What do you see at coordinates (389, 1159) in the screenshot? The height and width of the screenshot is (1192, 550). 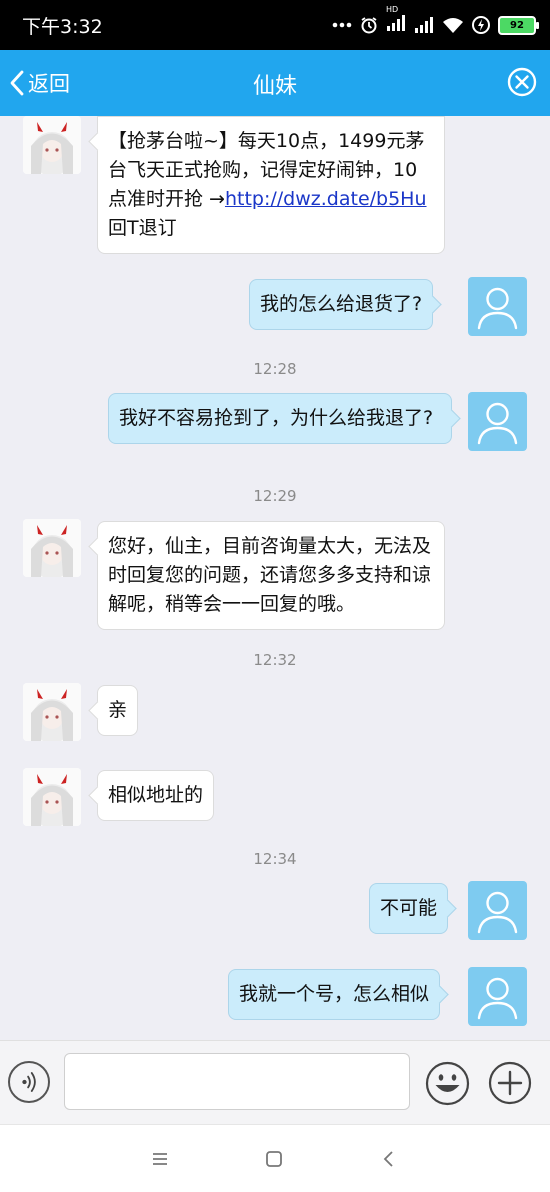 I see `back-icon` at bounding box center [389, 1159].